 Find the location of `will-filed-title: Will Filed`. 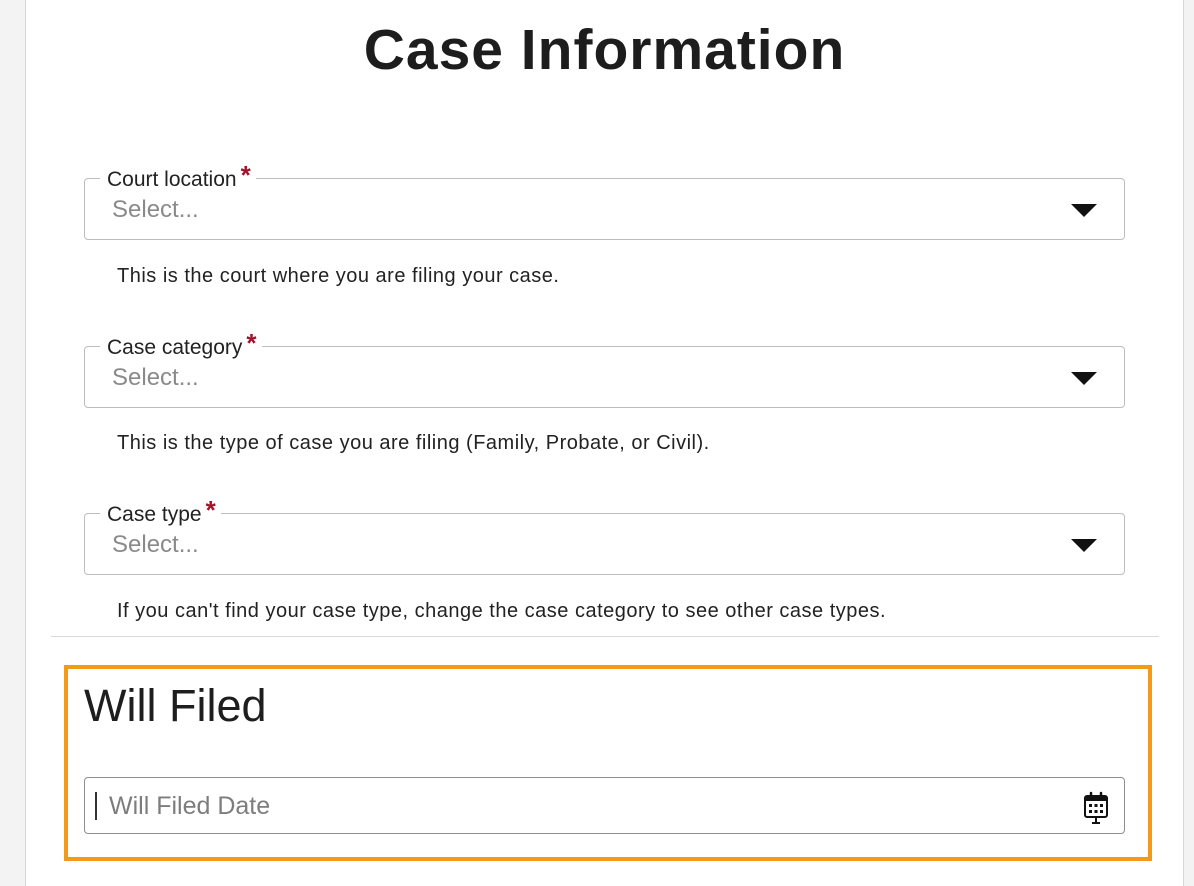

will-filed-title: Will Filed is located at coordinates (175, 705).